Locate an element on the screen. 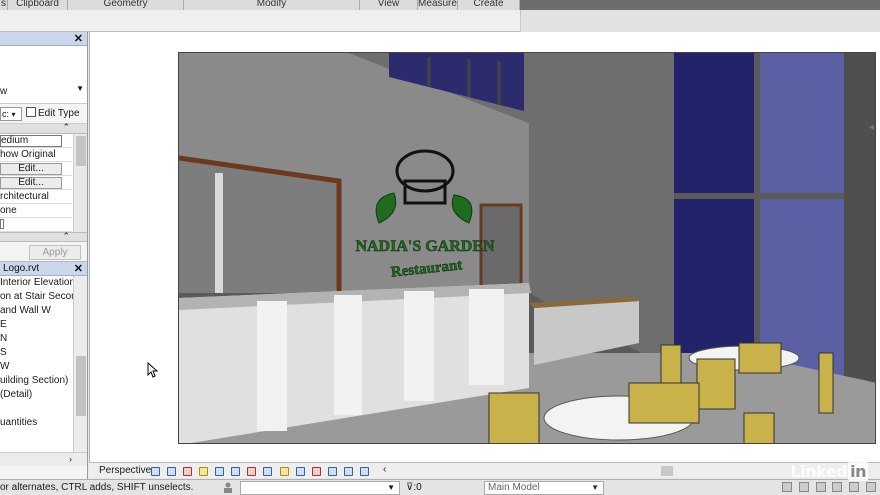 The height and width of the screenshot is (495, 880). chevron-right-icon: › is located at coordinates (70, 459).